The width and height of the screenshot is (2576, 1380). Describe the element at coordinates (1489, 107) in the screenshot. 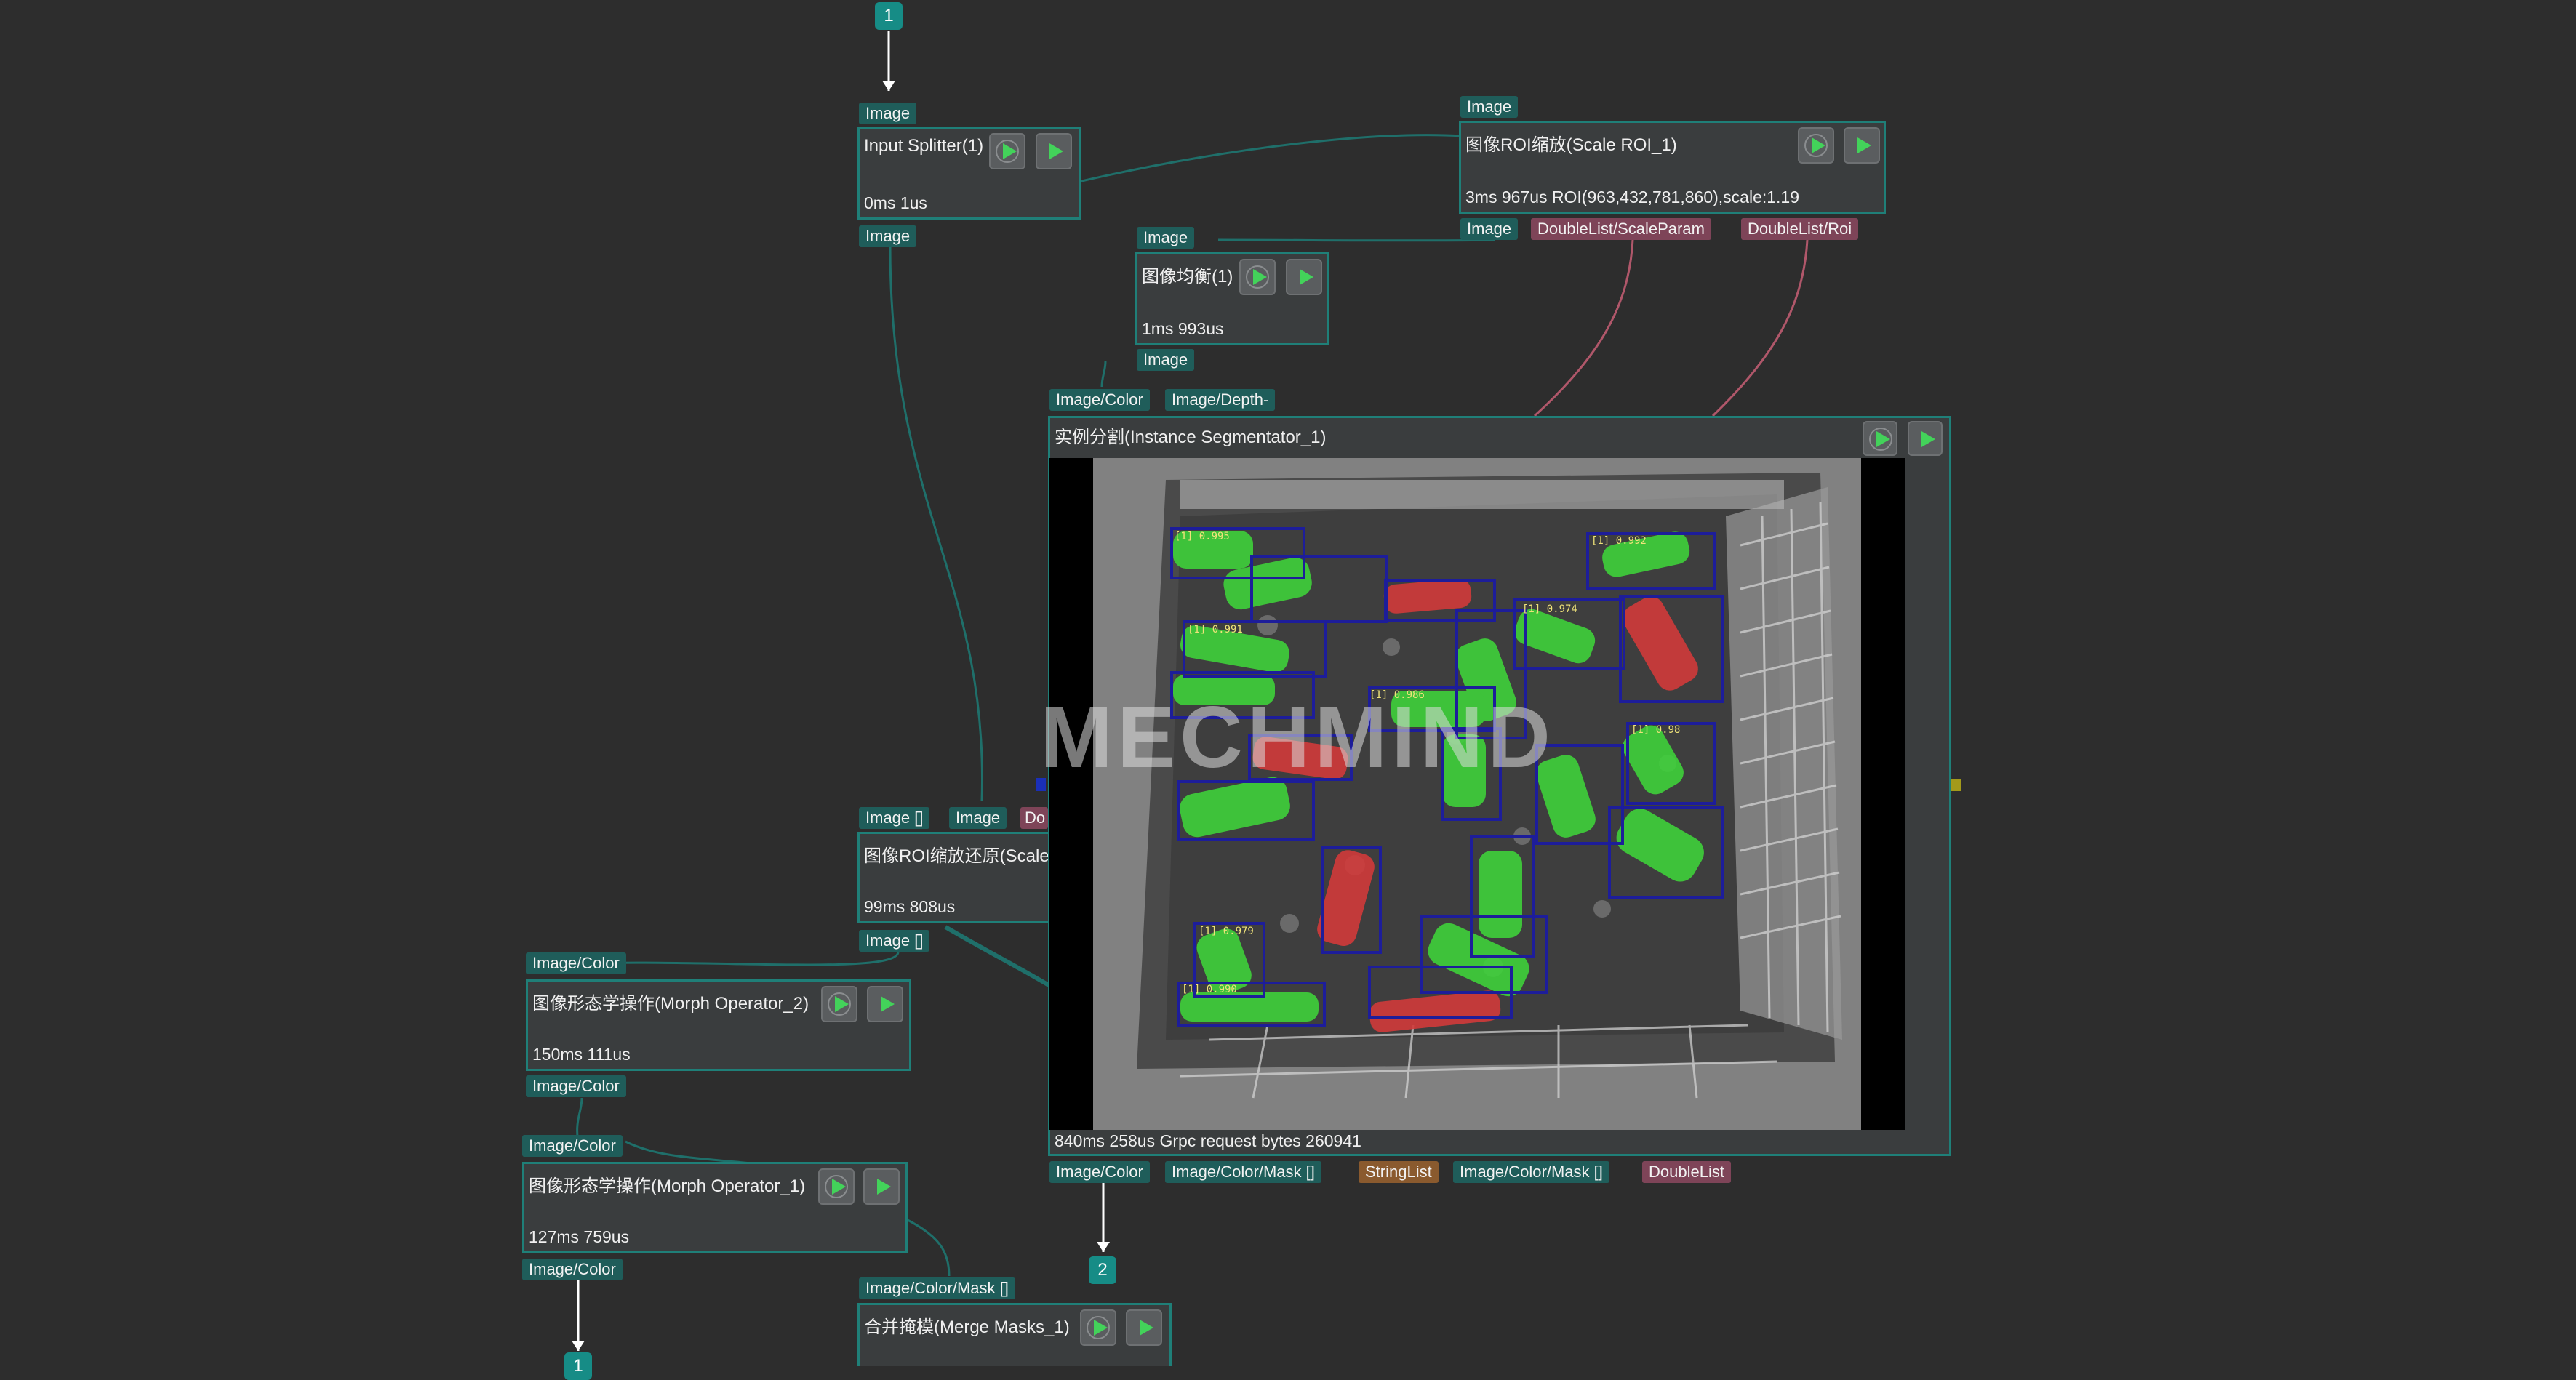

I see `scale-roi-in-port: Image` at that location.